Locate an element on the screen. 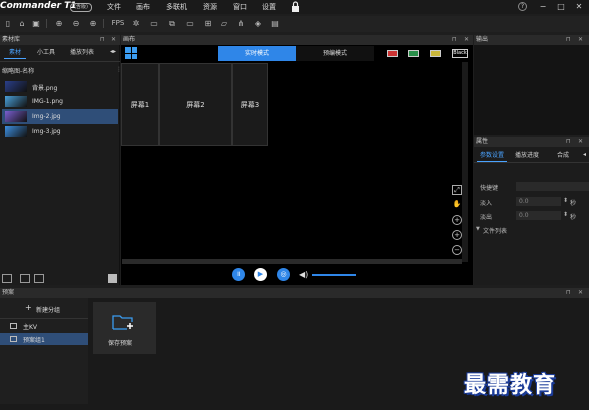 The width and height of the screenshot is (589, 410). menu-resource: 资源 is located at coordinates (210, 7).